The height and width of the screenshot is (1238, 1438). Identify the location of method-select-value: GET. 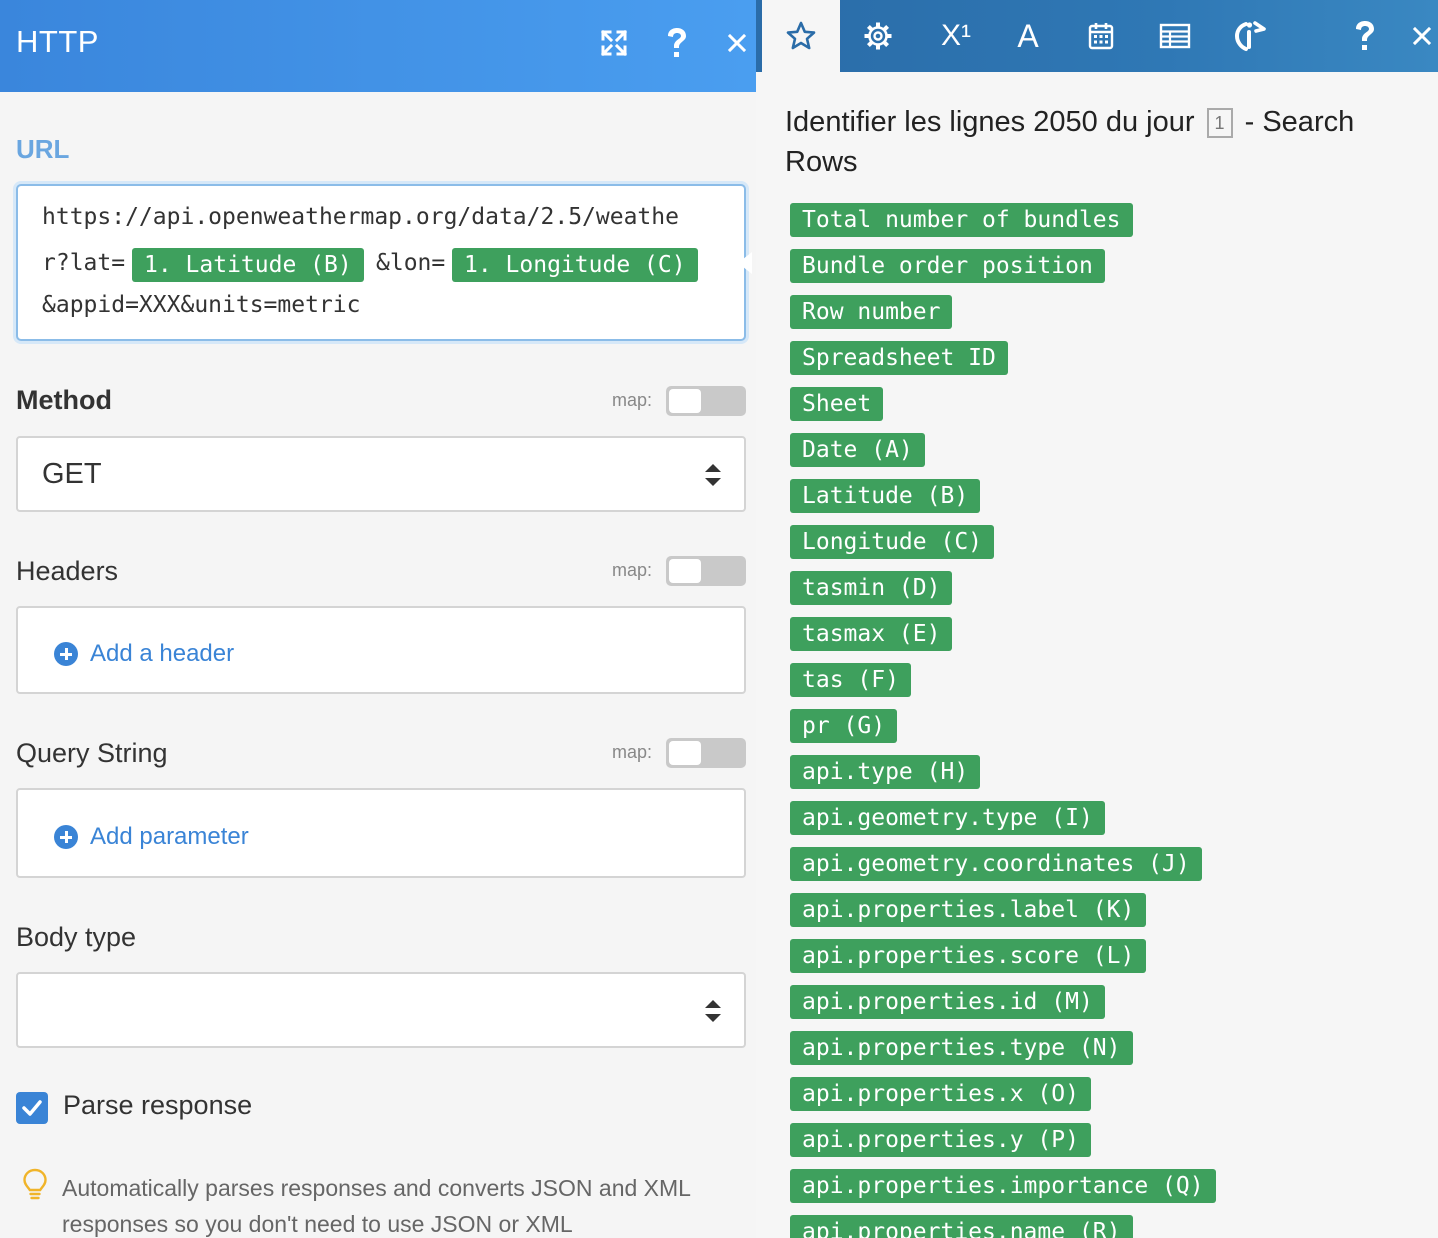
(72, 474).